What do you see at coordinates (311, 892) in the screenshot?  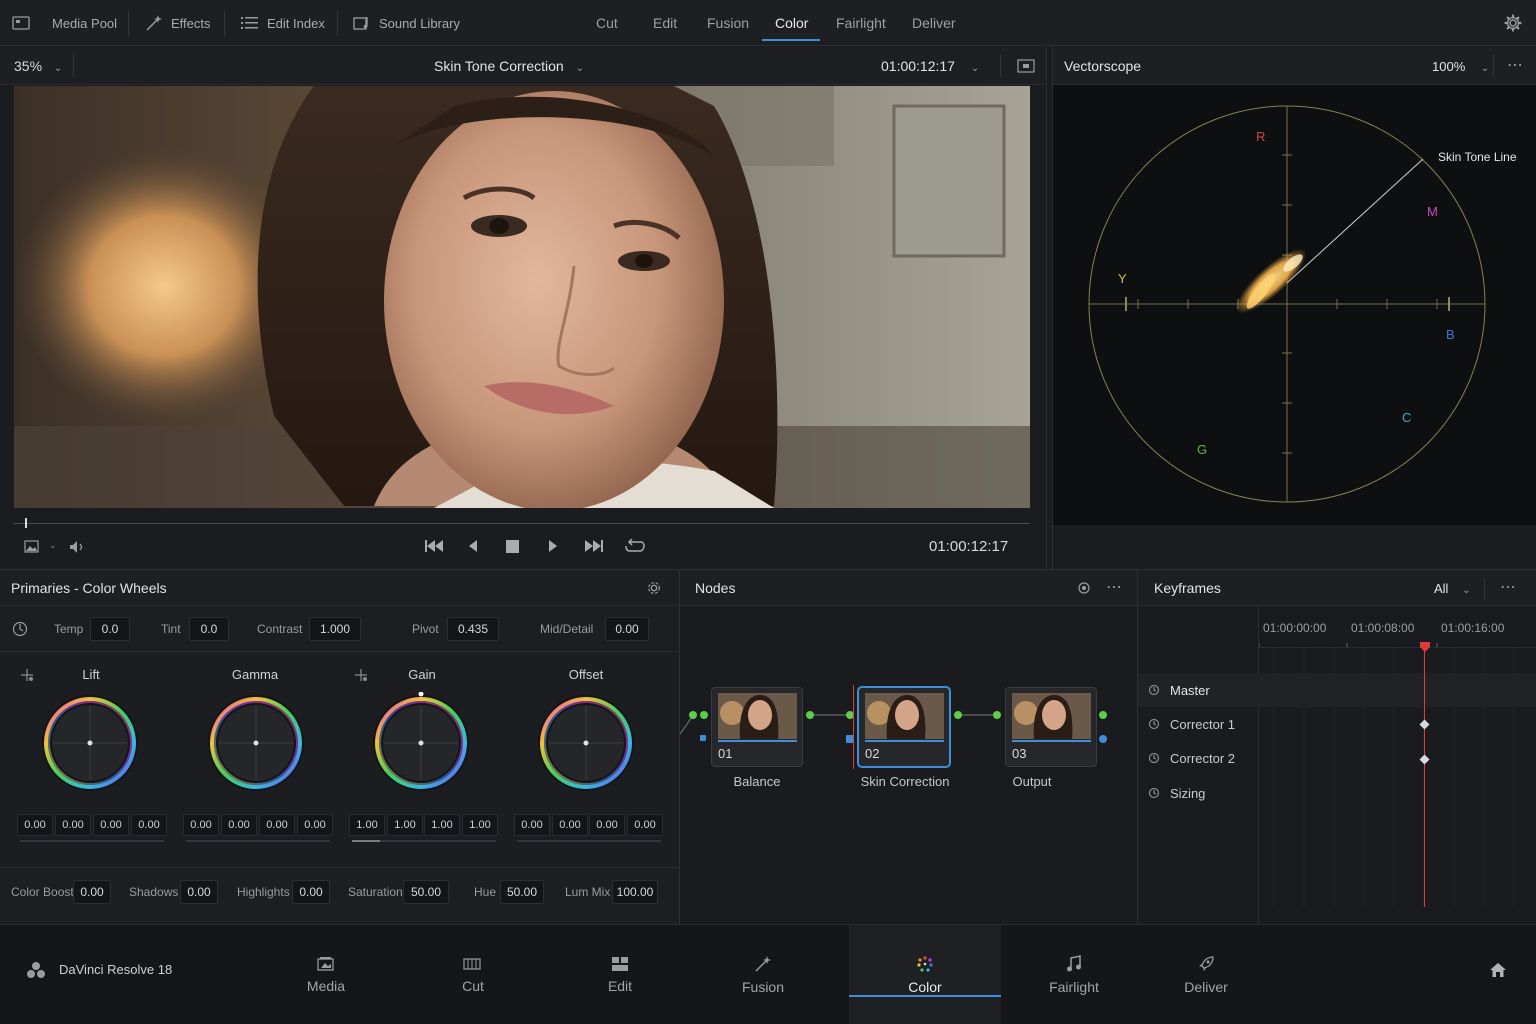 I see `highlights-field: 0.00` at bounding box center [311, 892].